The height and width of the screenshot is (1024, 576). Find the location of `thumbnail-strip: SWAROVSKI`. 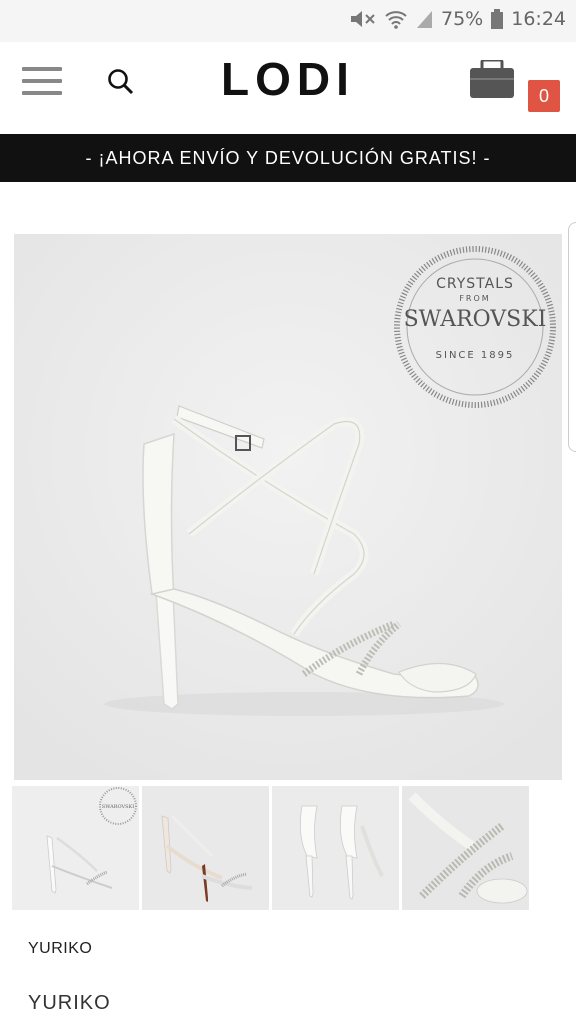

thumbnail-strip: SWAROVSKI is located at coordinates (272, 848).